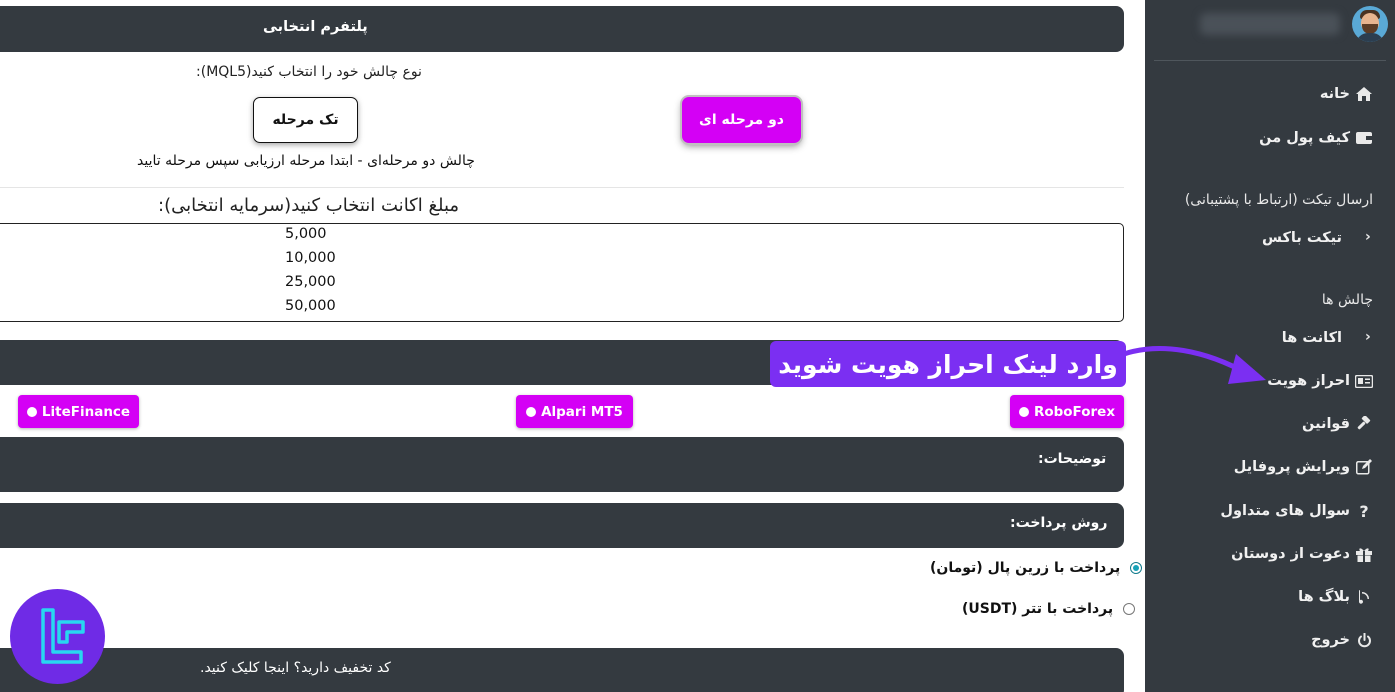 The height and width of the screenshot is (692, 1395). I want to click on gift-icon, so click(1364, 554).